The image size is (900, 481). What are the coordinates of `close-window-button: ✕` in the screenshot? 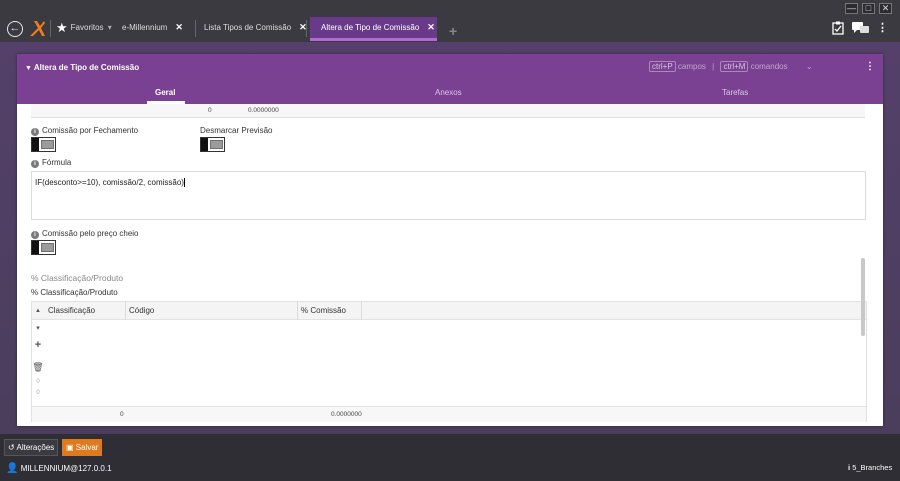 It's located at (885, 8).